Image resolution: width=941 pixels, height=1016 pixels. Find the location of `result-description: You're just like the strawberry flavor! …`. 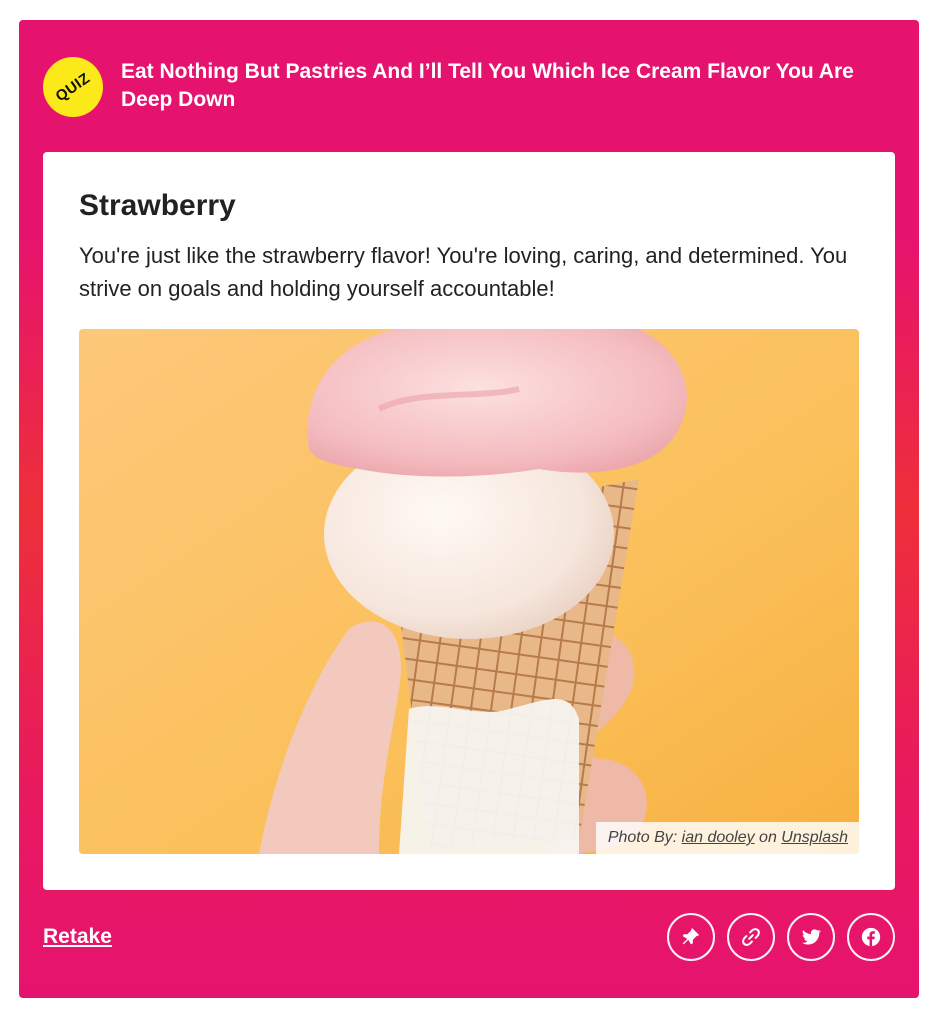

result-description: You're just like the strawberry flavor! … is located at coordinates (463, 272).